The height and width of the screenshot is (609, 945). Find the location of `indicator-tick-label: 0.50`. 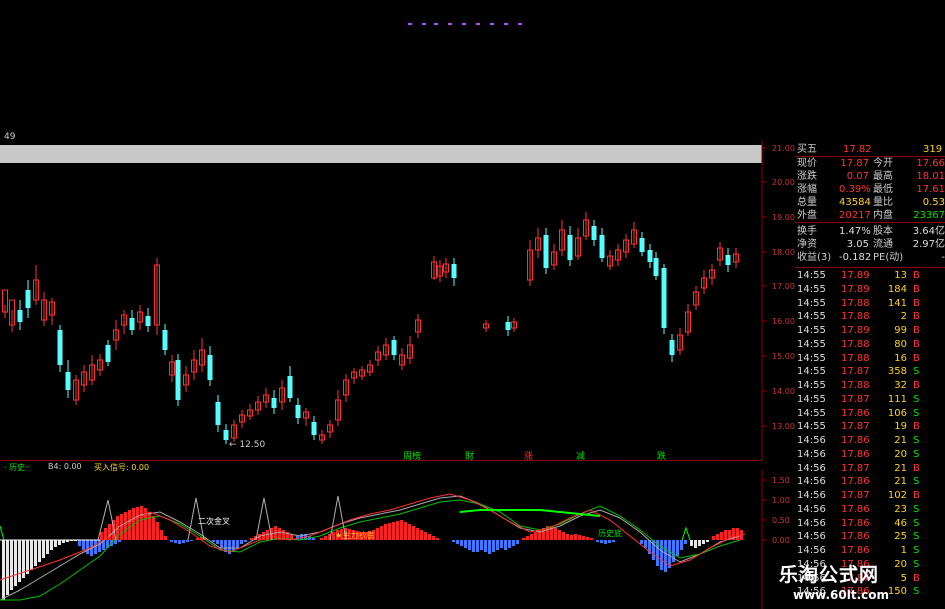

indicator-tick-label: 0.50 is located at coordinates (781, 520).